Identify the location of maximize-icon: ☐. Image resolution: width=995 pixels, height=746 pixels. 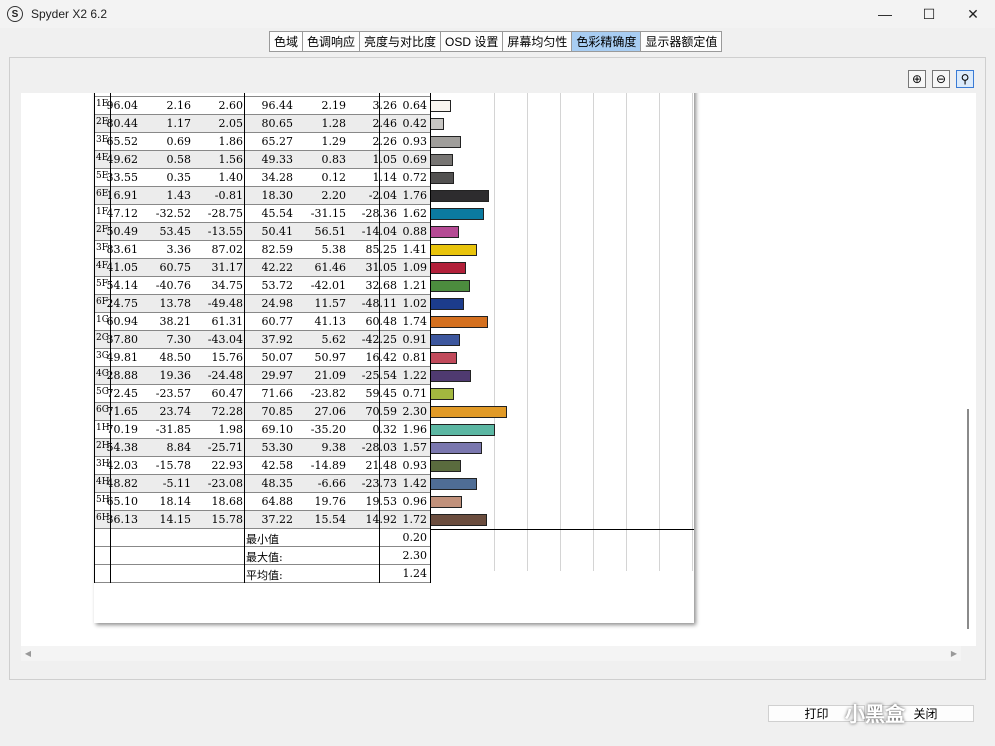
(929, 14).